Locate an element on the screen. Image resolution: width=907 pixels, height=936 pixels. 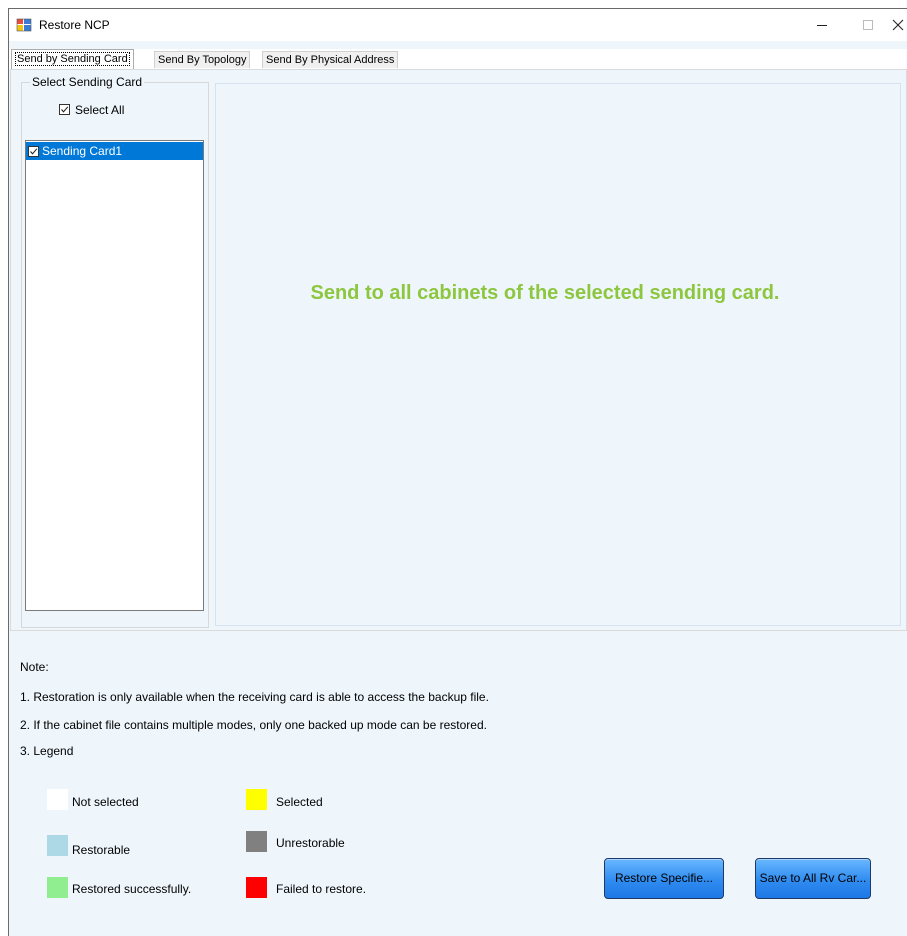
tab-send-by-sending-card: Send by Sending Card is located at coordinates (72, 59).